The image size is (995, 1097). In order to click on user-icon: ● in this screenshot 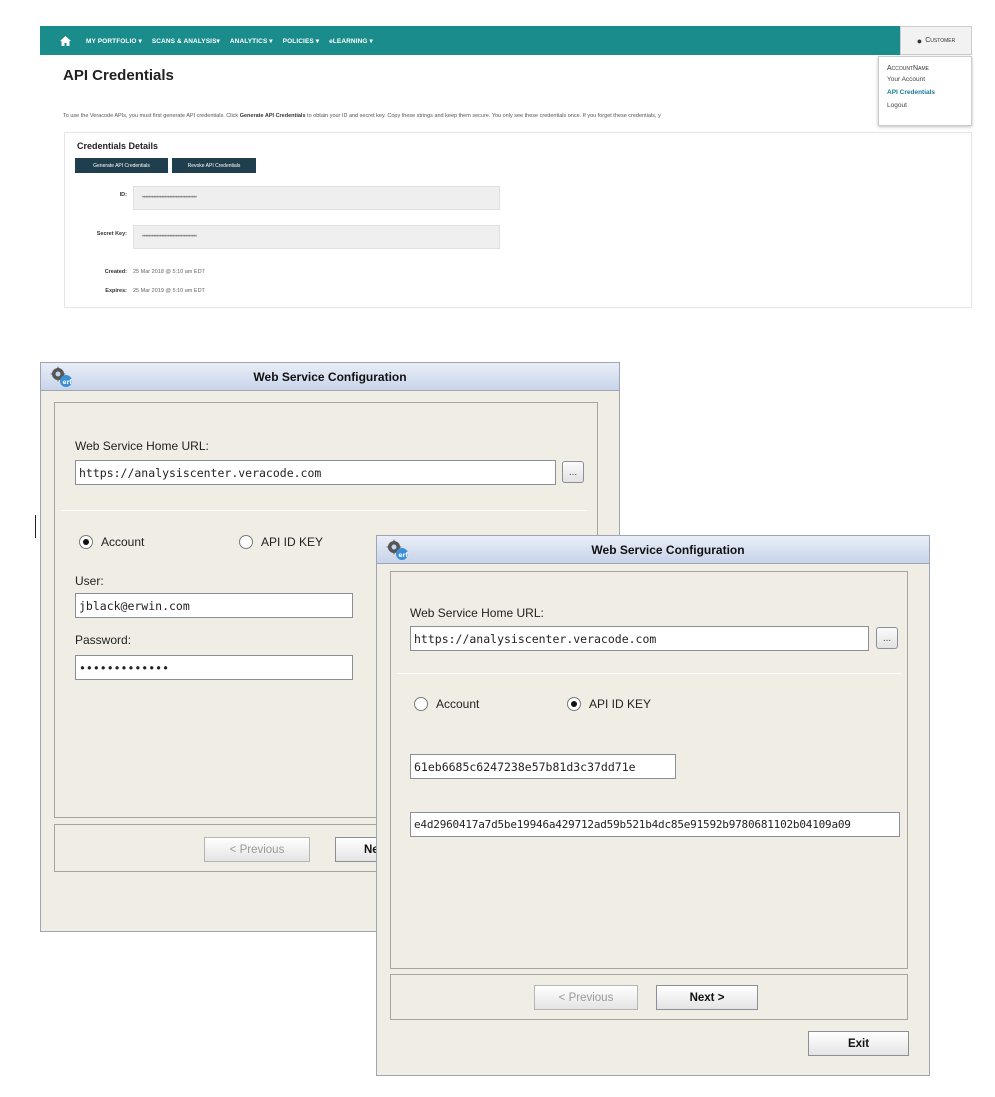, I will do `click(919, 40)`.